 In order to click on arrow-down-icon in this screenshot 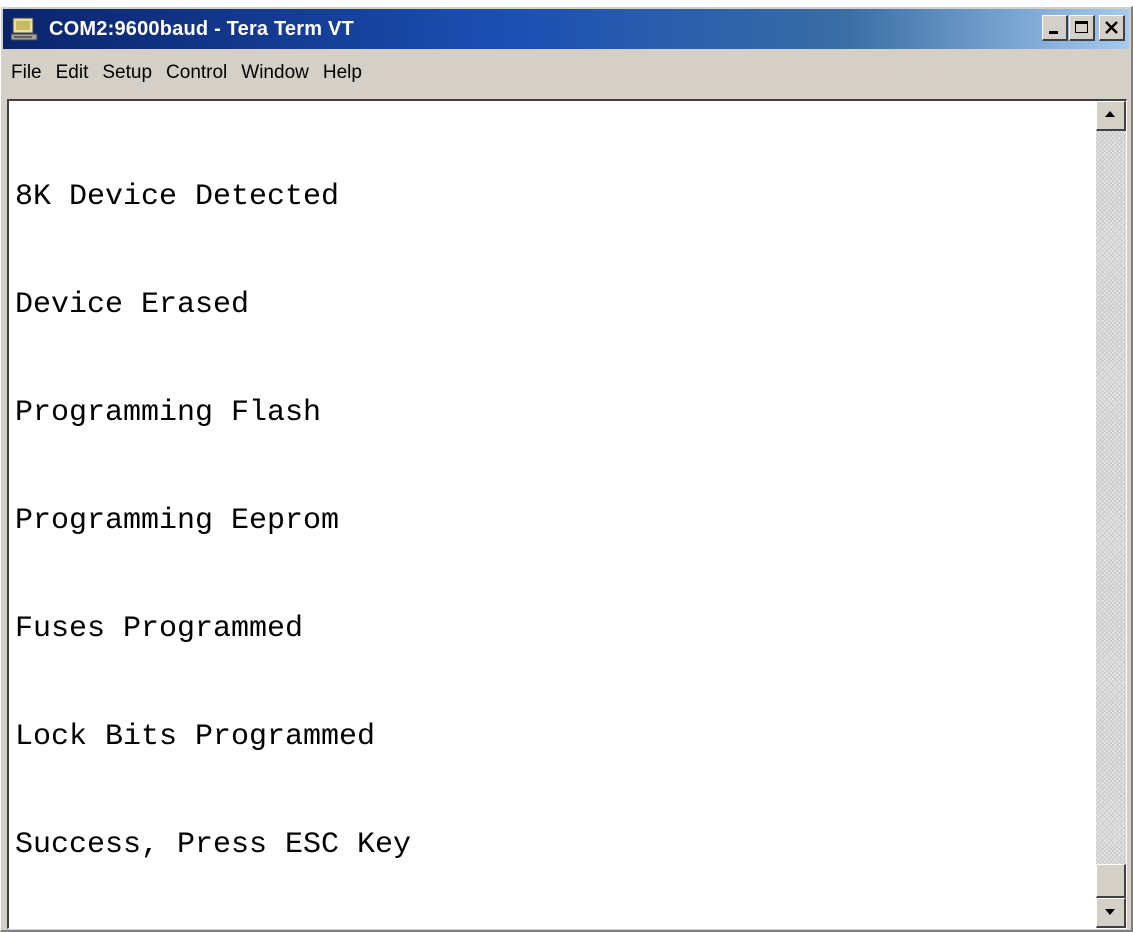, I will do `click(1110, 912)`.